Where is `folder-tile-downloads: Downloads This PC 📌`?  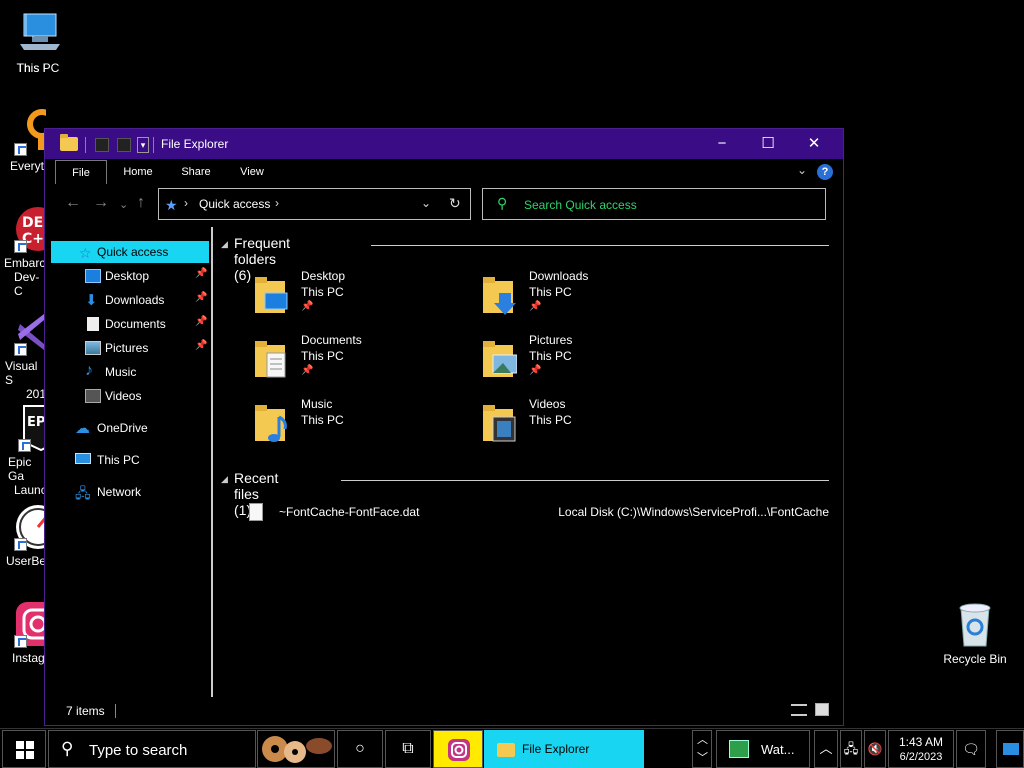
folder-tile-downloads: Downloads This PC 📌 is located at coordinates (581, 297).